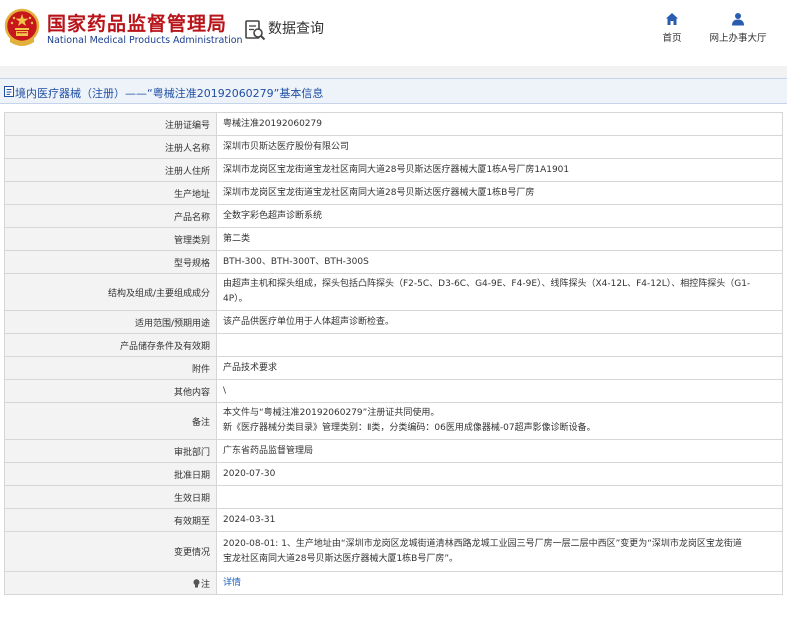 The height and width of the screenshot is (621, 787). What do you see at coordinates (499, 451) in the screenshot?
I see `field-value: 广东省药品监督管理局` at bounding box center [499, 451].